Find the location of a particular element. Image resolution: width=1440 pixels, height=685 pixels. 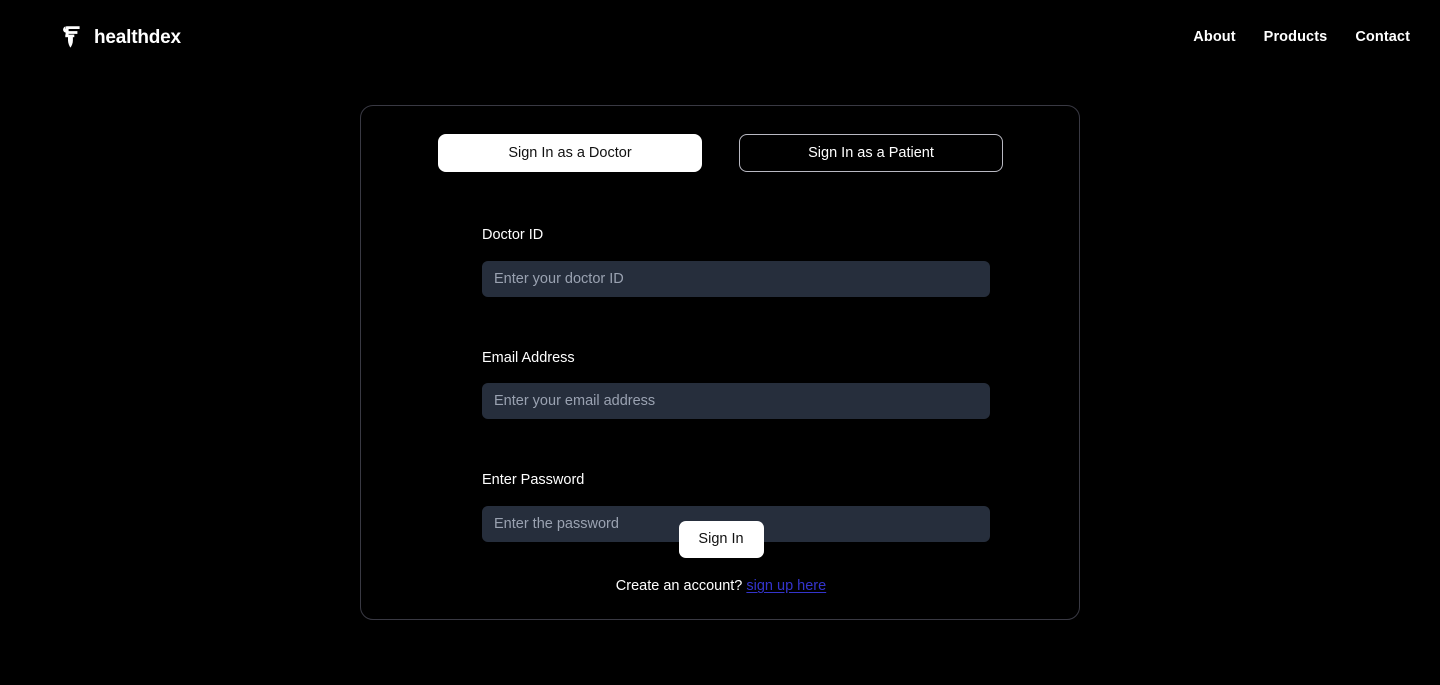

brand: healthdex is located at coordinates (121, 37).